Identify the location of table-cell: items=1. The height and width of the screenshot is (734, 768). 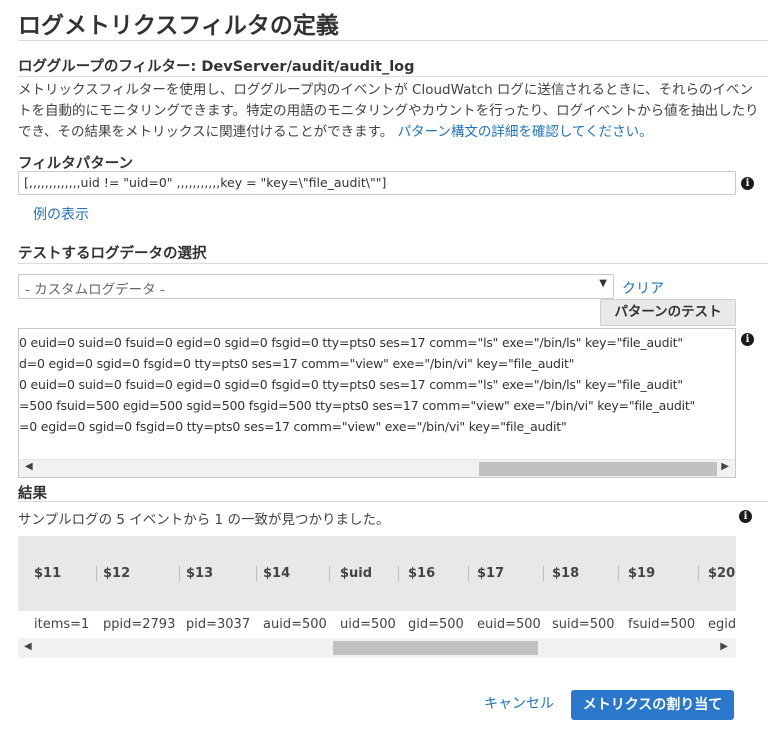
(62, 624).